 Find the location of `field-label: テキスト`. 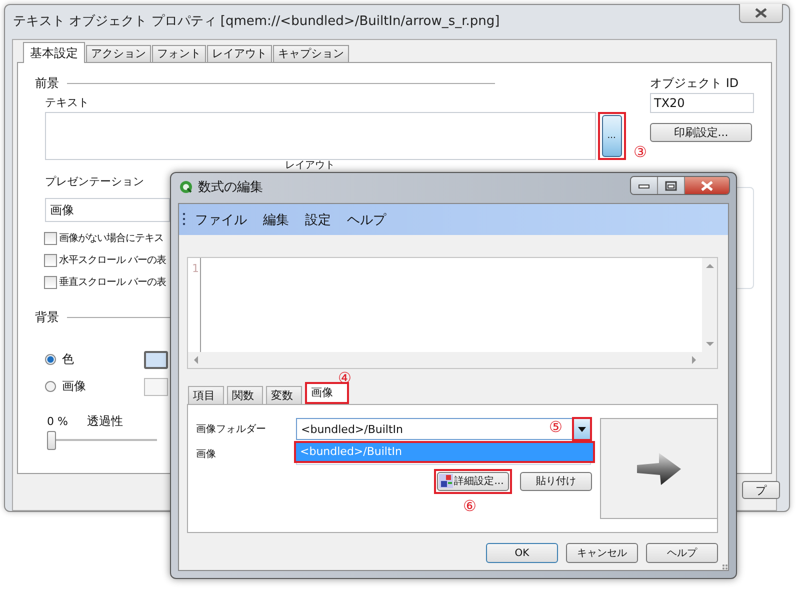

field-label: テキスト is located at coordinates (67, 103).